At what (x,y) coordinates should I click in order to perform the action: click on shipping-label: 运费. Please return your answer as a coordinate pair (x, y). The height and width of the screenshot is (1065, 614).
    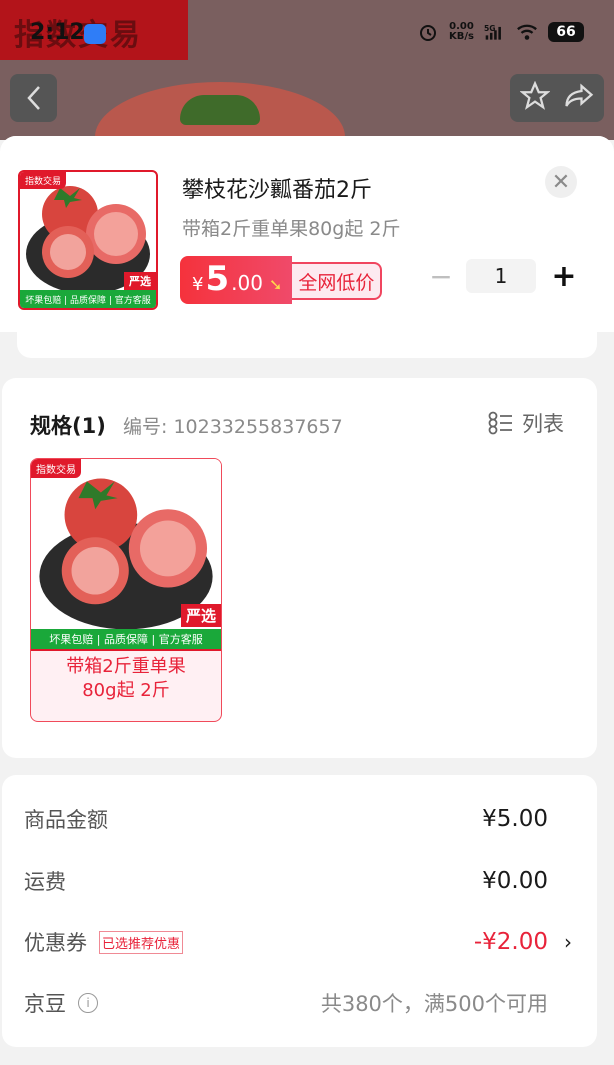
    Looking at the image, I should click on (45, 882).